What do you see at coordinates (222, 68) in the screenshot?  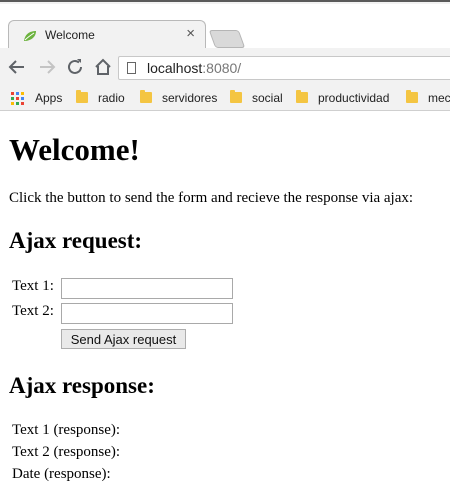 I see `url-port: :8080/` at bounding box center [222, 68].